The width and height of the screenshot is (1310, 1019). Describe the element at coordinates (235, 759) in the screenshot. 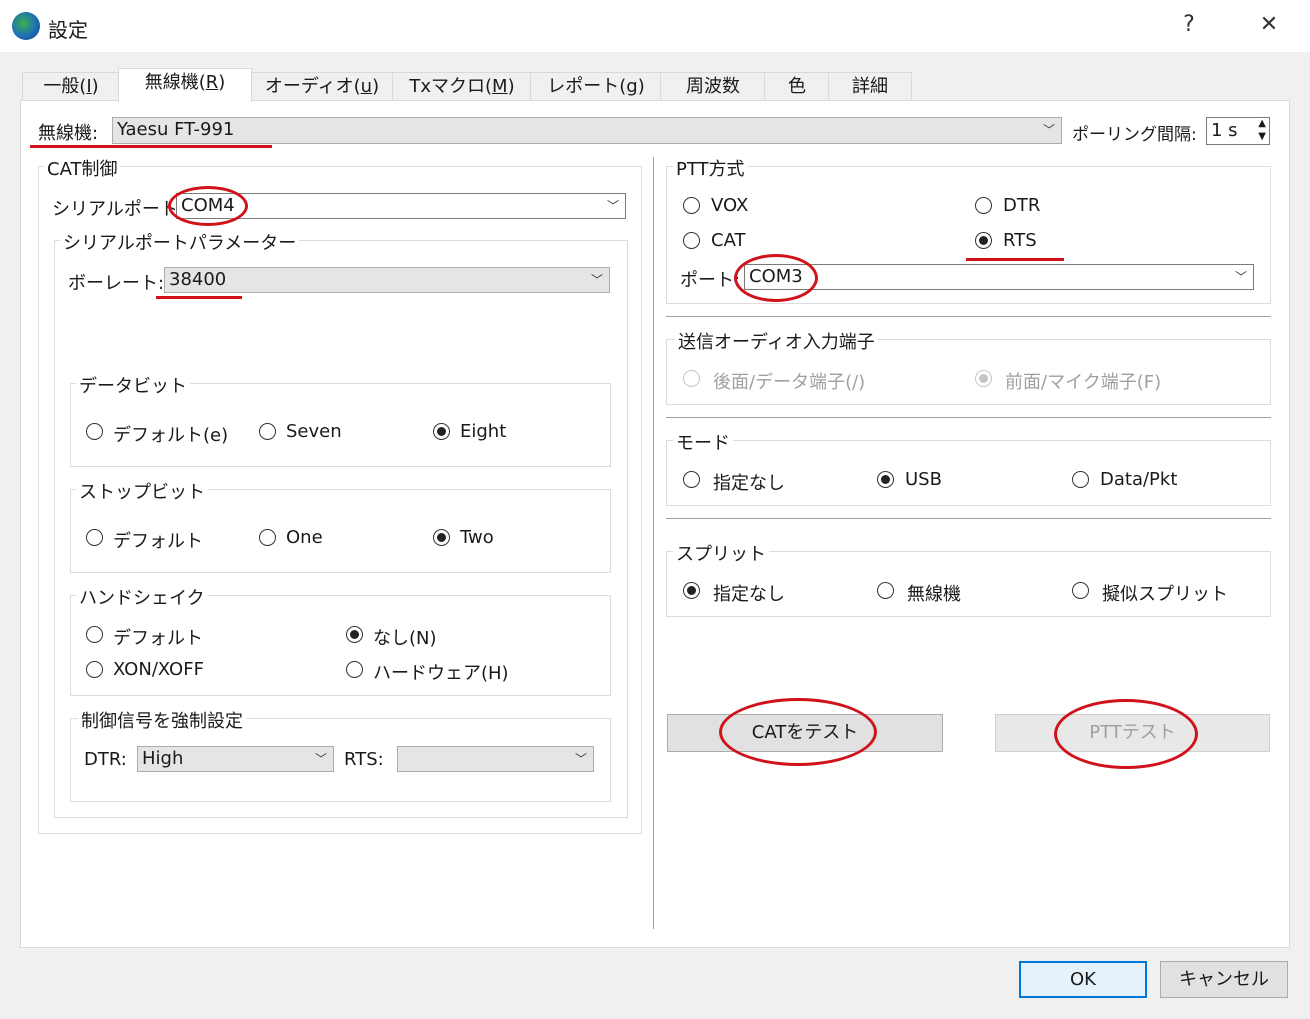

I see `dtr-select: High ﹀` at that location.